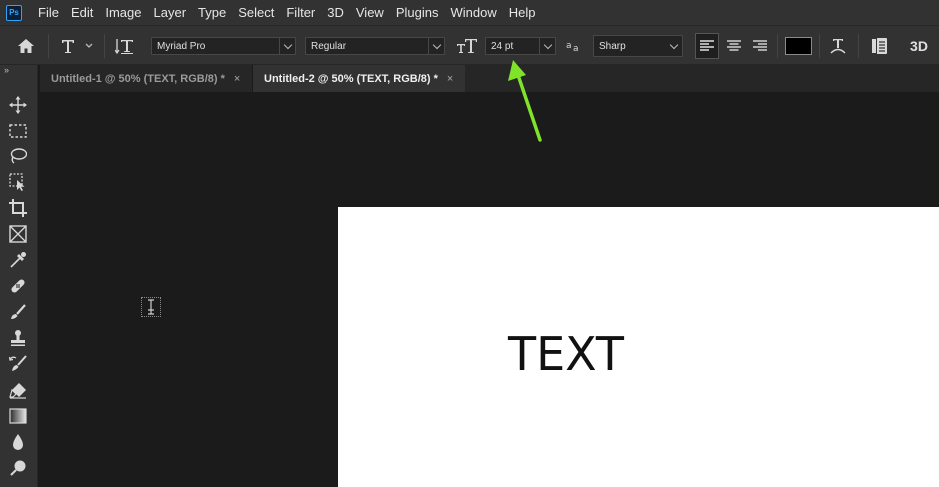 Image resolution: width=939 pixels, height=487 pixels. Describe the element at coordinates (48, 12) in the screenshot. I see `menu-file: File` at that location.